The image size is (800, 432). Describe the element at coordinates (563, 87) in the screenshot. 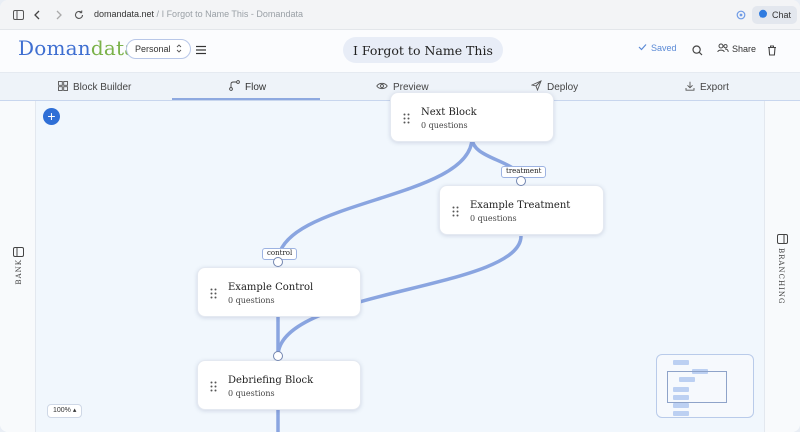

I see `tab-label: Deploy` at that location.